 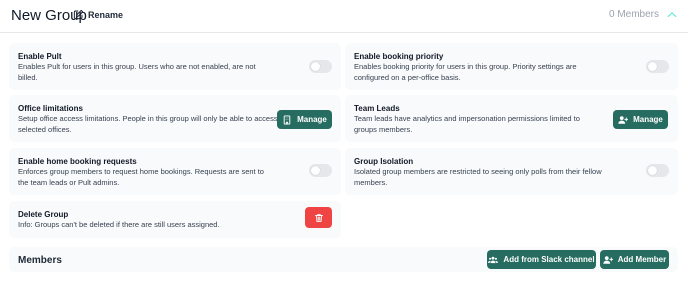 What do you see at coordinates (549, 259) in the screenshot?
I see `add-from-slack-label: Add from Slack channel` at bounding box center [549, 259].